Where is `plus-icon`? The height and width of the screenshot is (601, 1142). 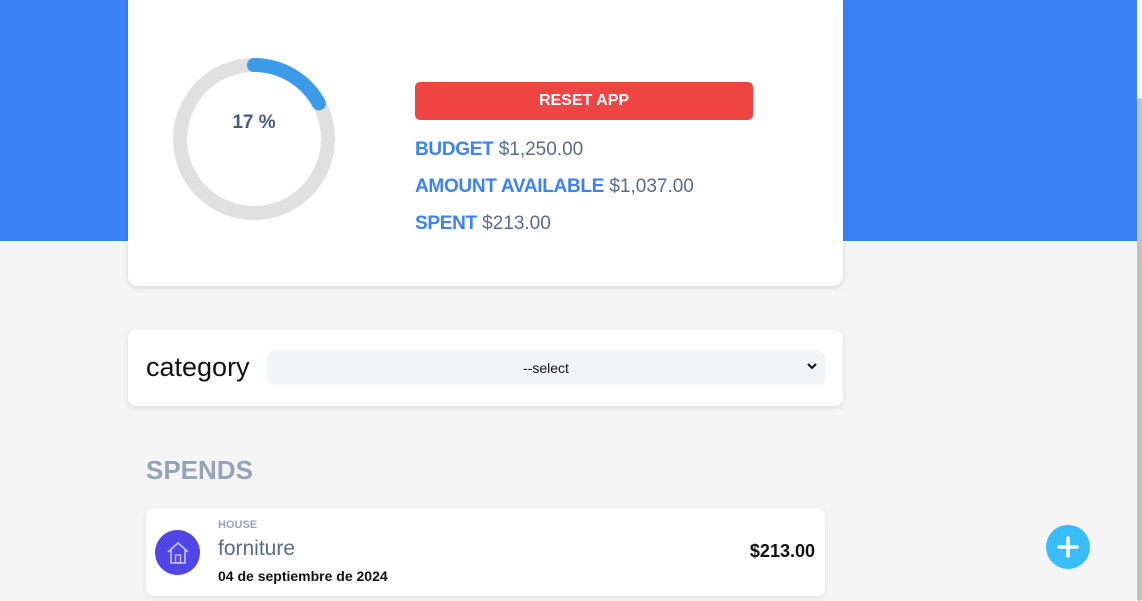
plus-icon is located at coordinates (1068, 547).